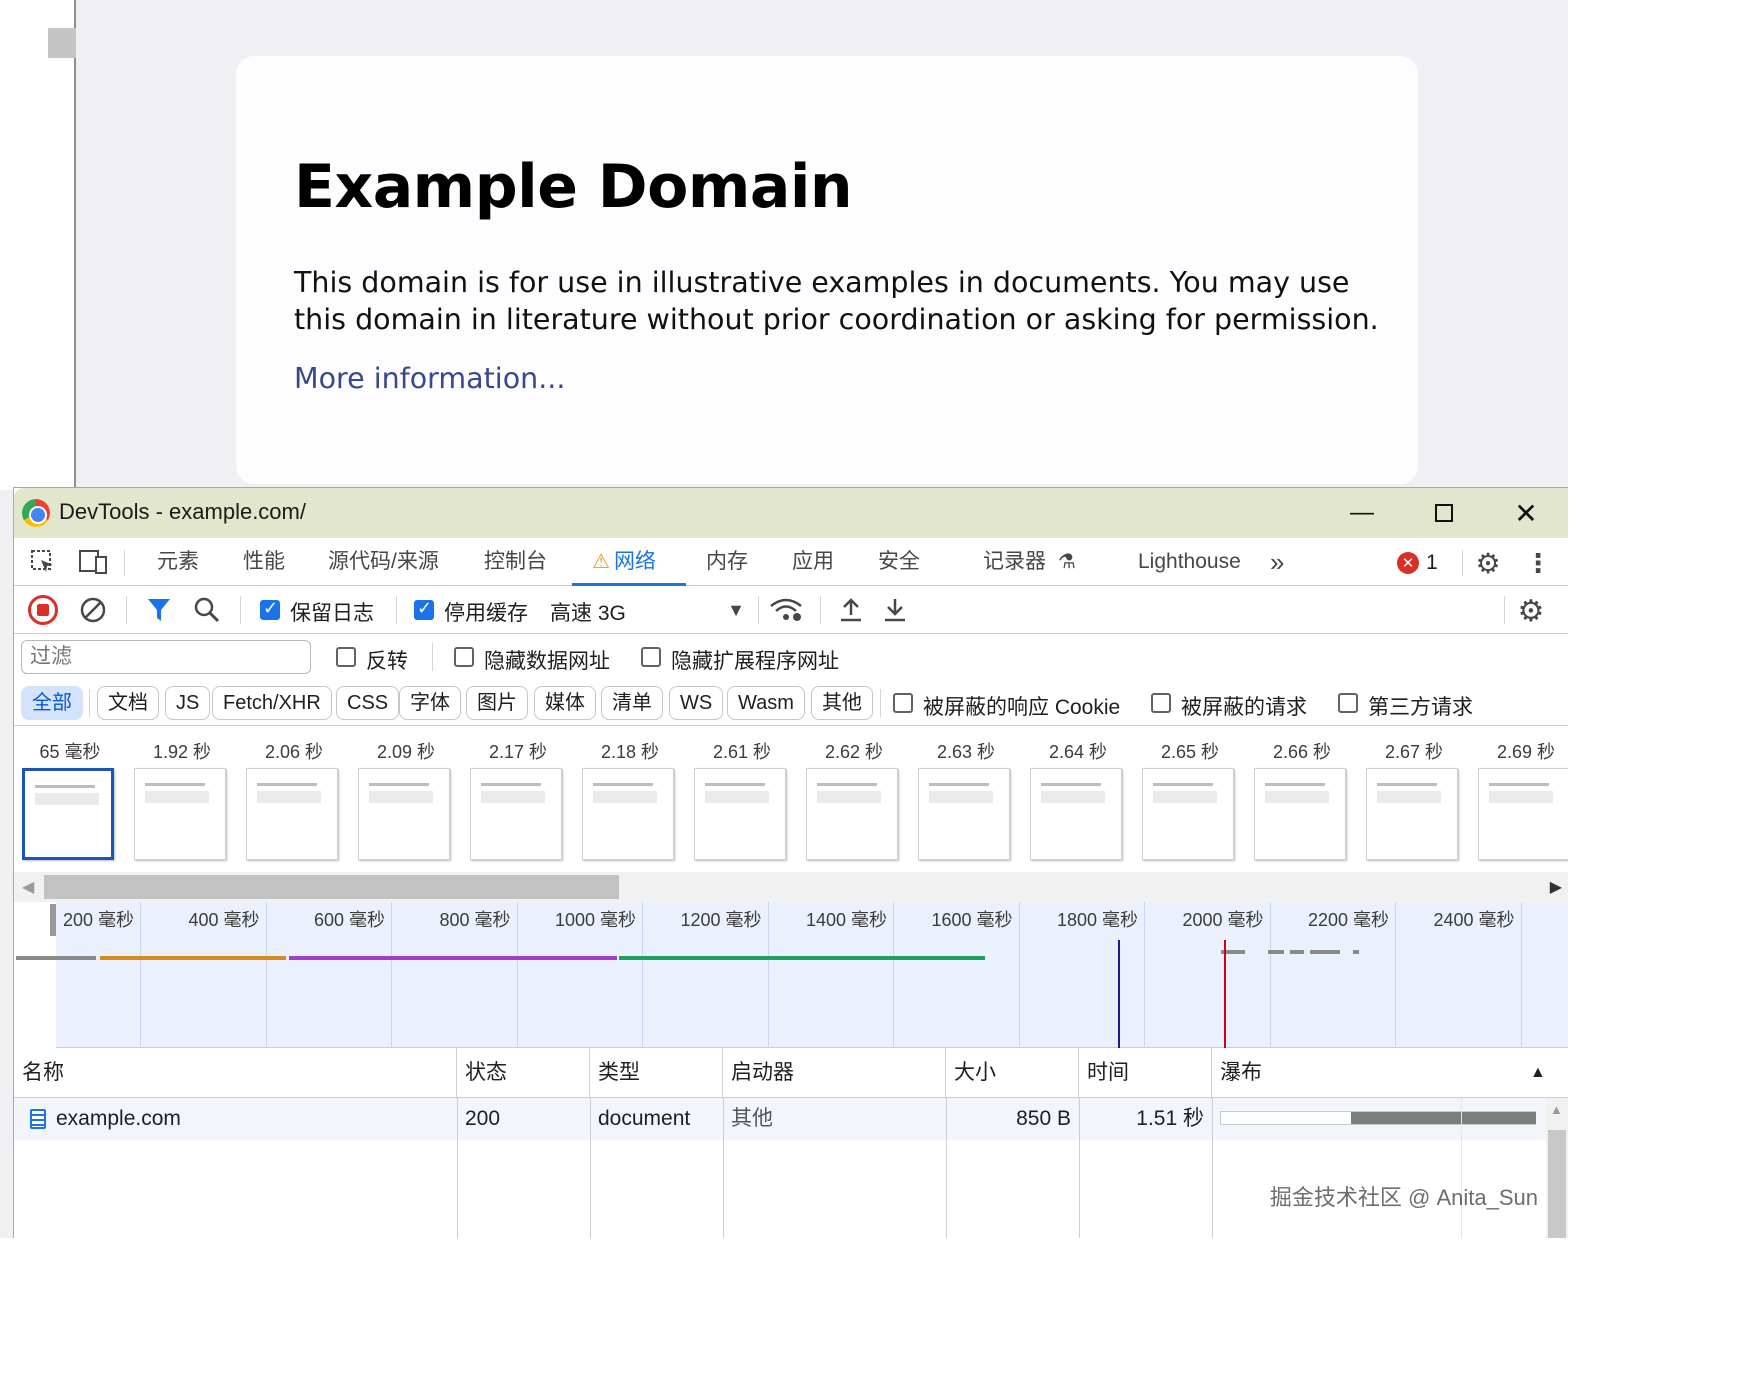  I want to click on tab-network: ⚠ 网络, so click(629, 562).